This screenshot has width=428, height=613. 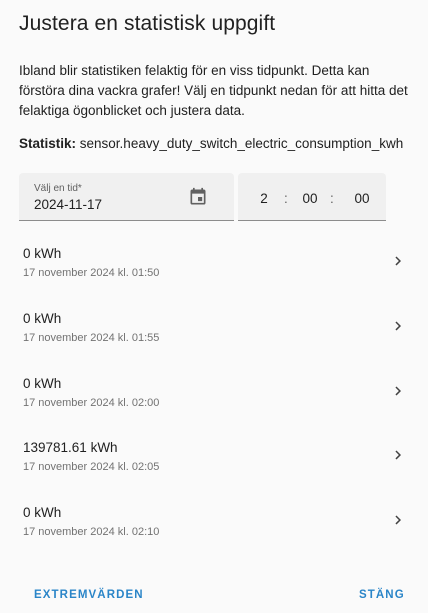 I want to click on row-timestamp: 17 november 2024 kl. 02:00, so click(x=91, y=403).